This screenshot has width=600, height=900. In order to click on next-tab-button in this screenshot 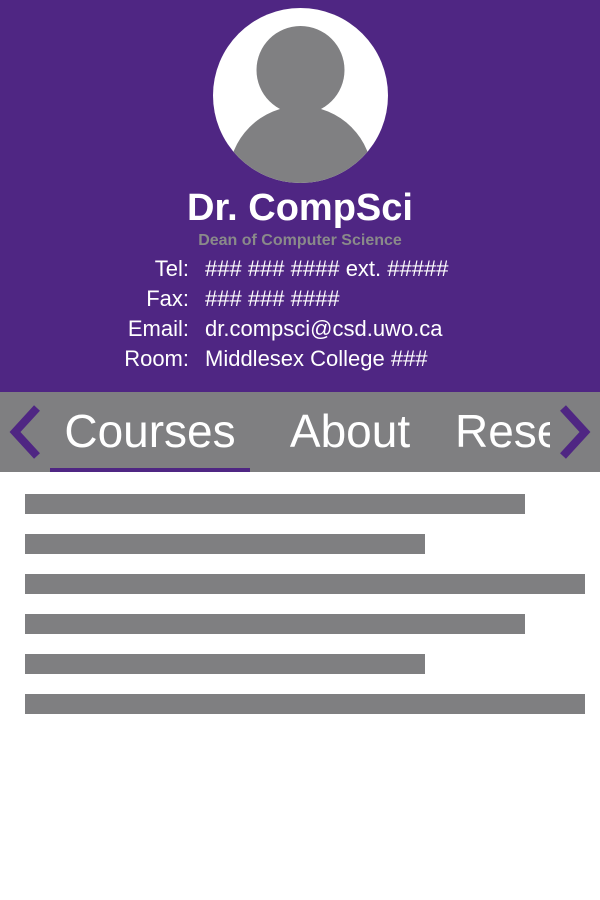, I will do `click(575, 432)`.